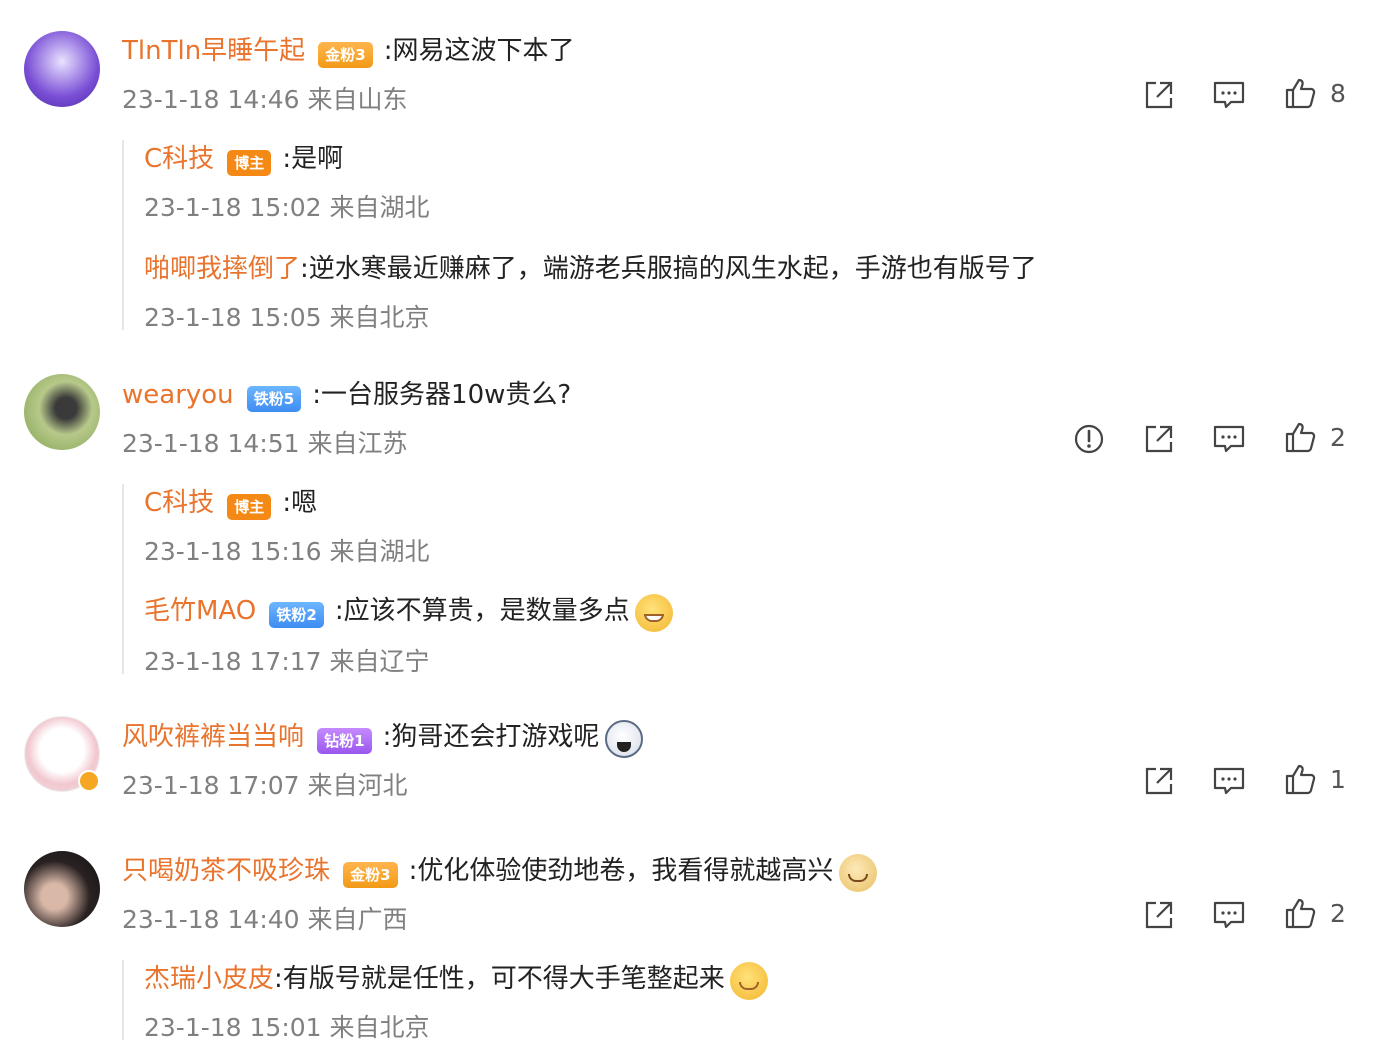 The width and height of the screenshot is (1376, 1044). What do you see at coordinates (274, 398) in the screenshot?
I see `fan-badge: 铁粉5` at bounding box center [274, 398].